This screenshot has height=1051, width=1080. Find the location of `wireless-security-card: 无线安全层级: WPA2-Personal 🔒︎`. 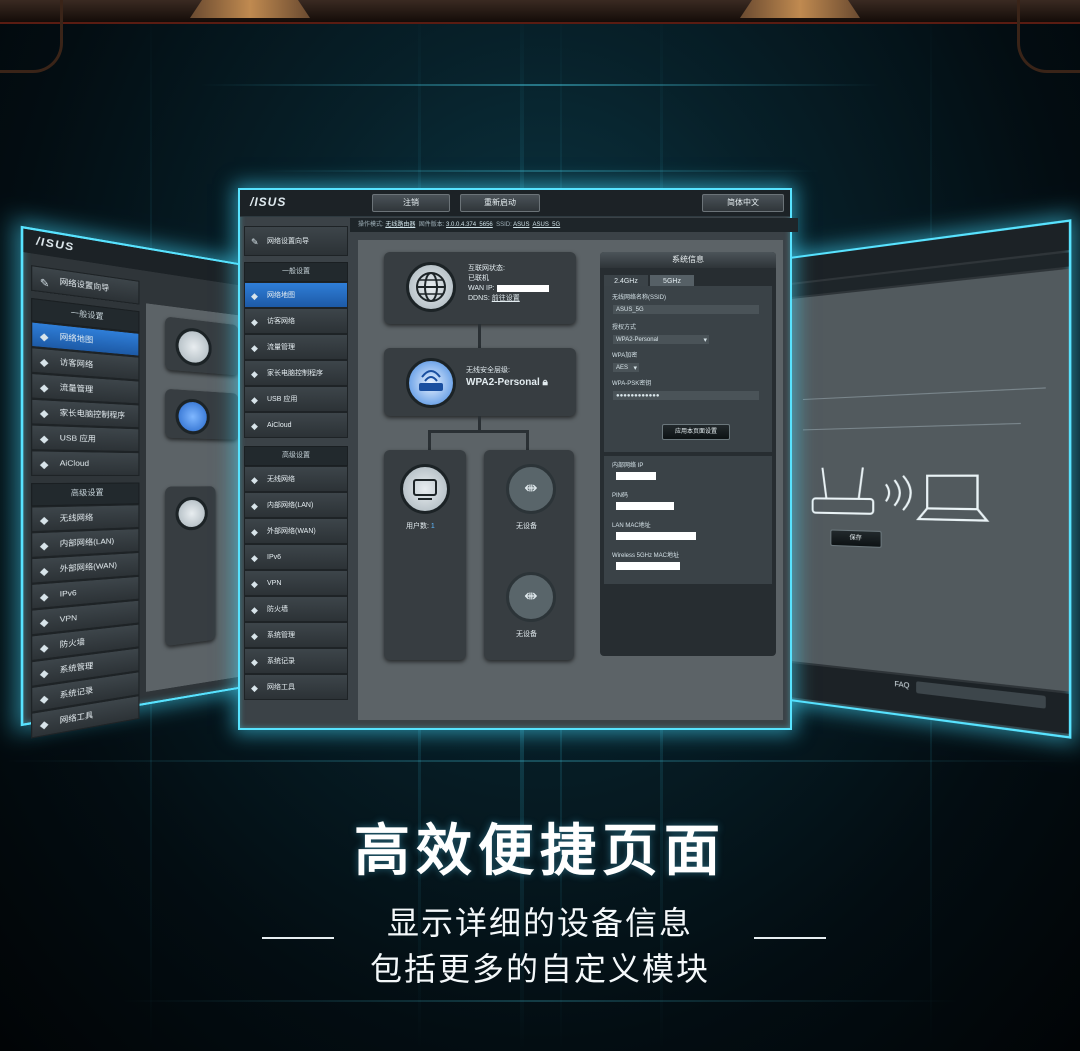

wireless-security-card: 无线安全层级: WPA2-Personal 🔒︎ is located at coordinates (480, 382).